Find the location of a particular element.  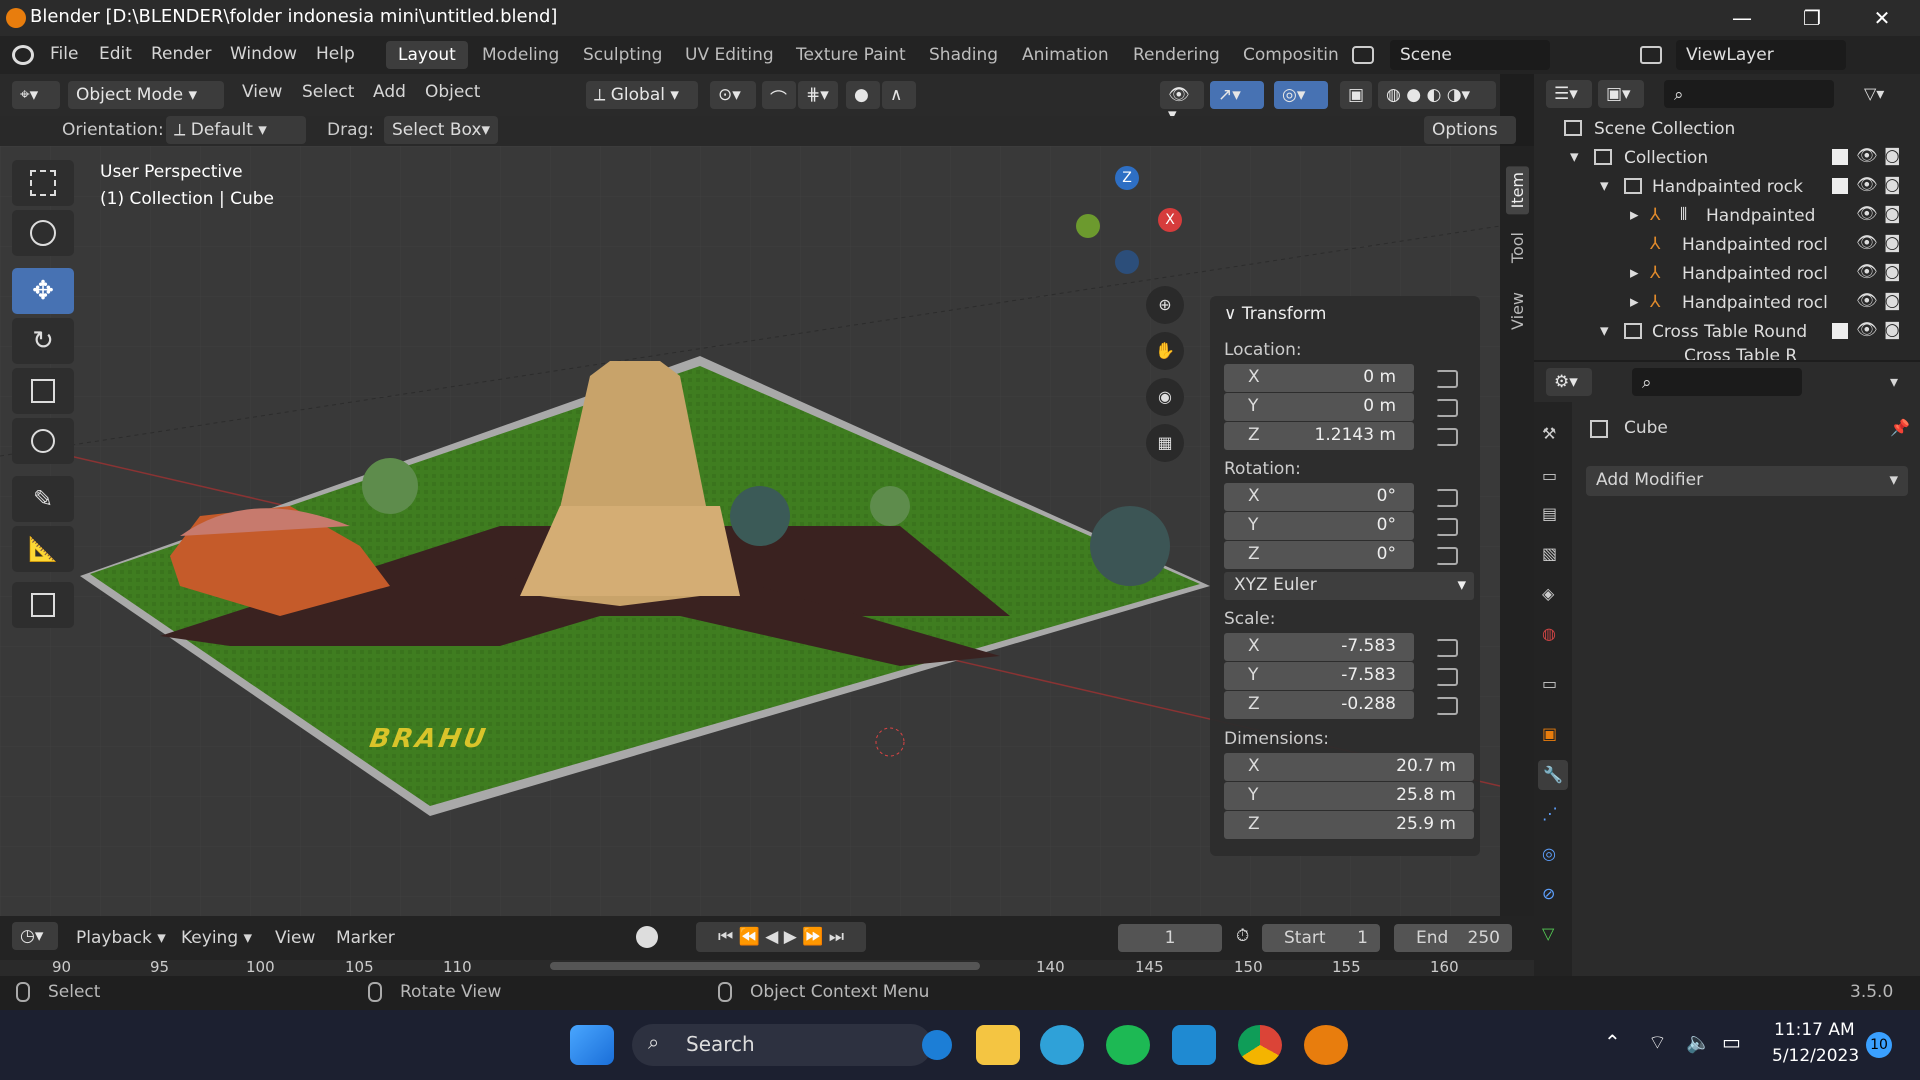

location-z-field: Z 1.2143 m is located at coordinates (1319, 436).